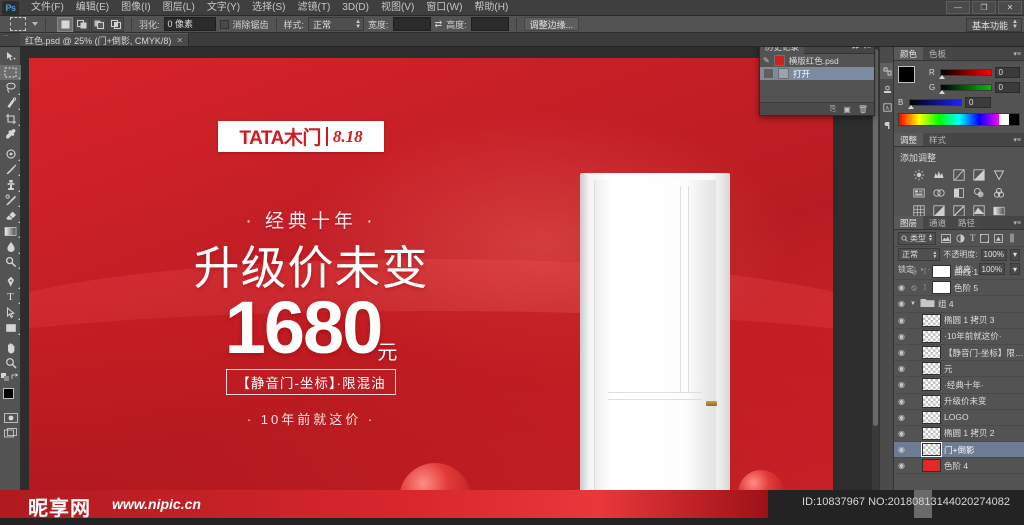 Image resolution: width=1024 pixels, height=525 pixels. I want to click on close-button: ✕, so click(1010, 7).